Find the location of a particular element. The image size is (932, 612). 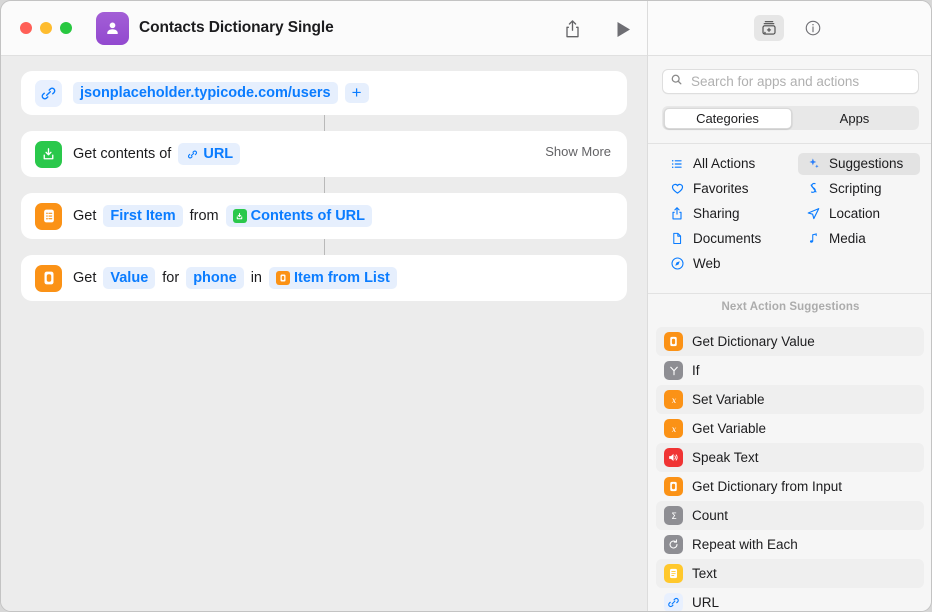

action-card: Get First Item from Contents of URL is located at coordinates (324, 216).